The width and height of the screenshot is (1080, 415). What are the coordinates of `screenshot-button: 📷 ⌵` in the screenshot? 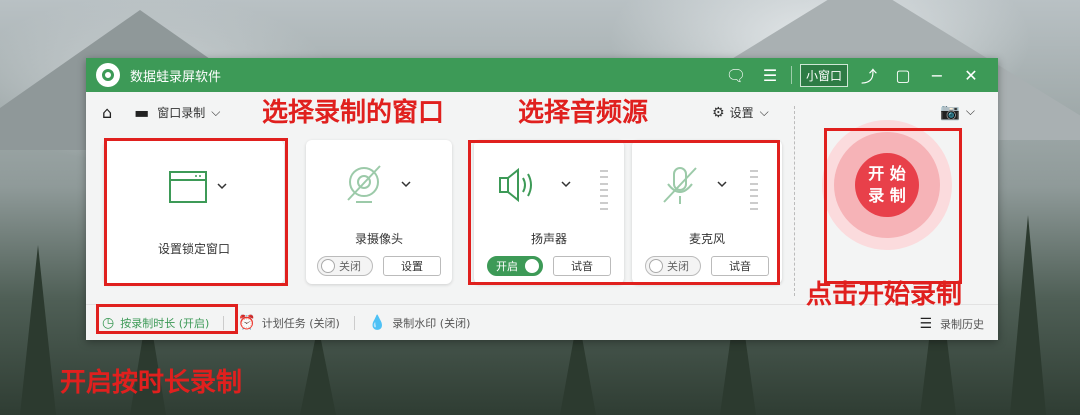 It's located at (957, 111).